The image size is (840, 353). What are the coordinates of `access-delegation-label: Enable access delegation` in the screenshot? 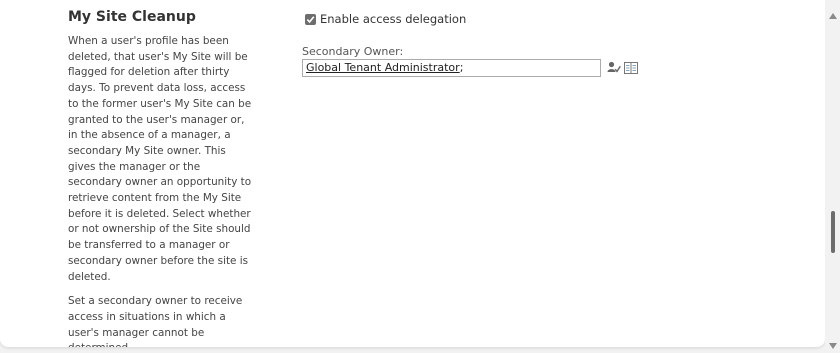 It's located at (393, 19).